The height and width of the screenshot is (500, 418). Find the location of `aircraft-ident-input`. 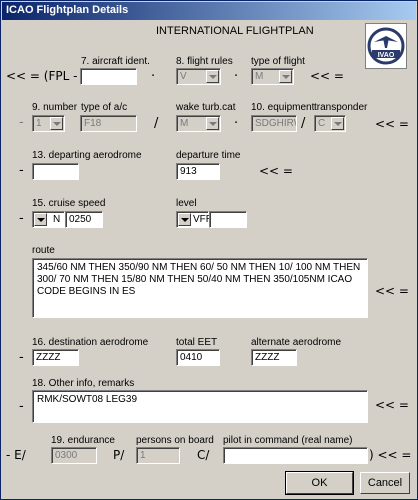

aircraft-ident-input is located at coordinates (108, 76).